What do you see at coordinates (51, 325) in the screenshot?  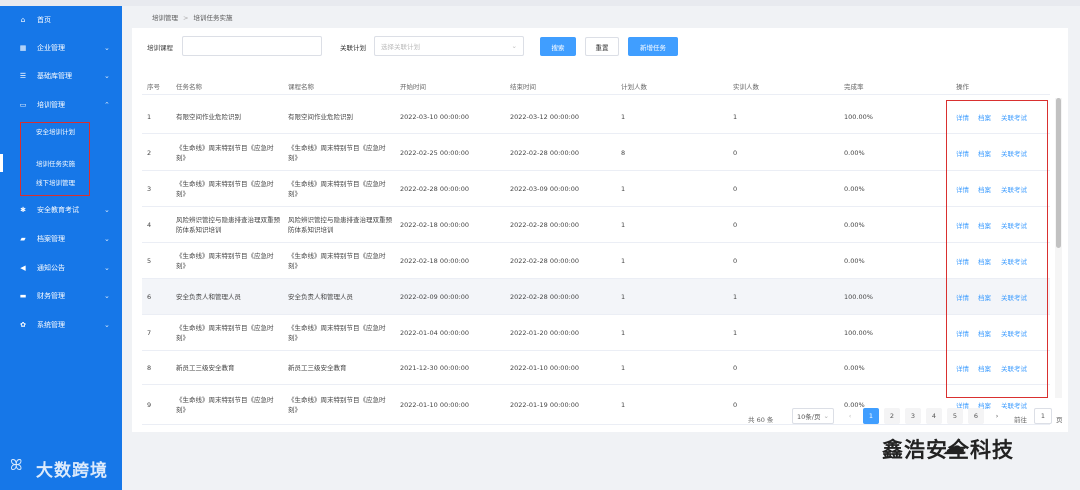 I see `nav-label: 系统管理` at bounding box center [51, 325].